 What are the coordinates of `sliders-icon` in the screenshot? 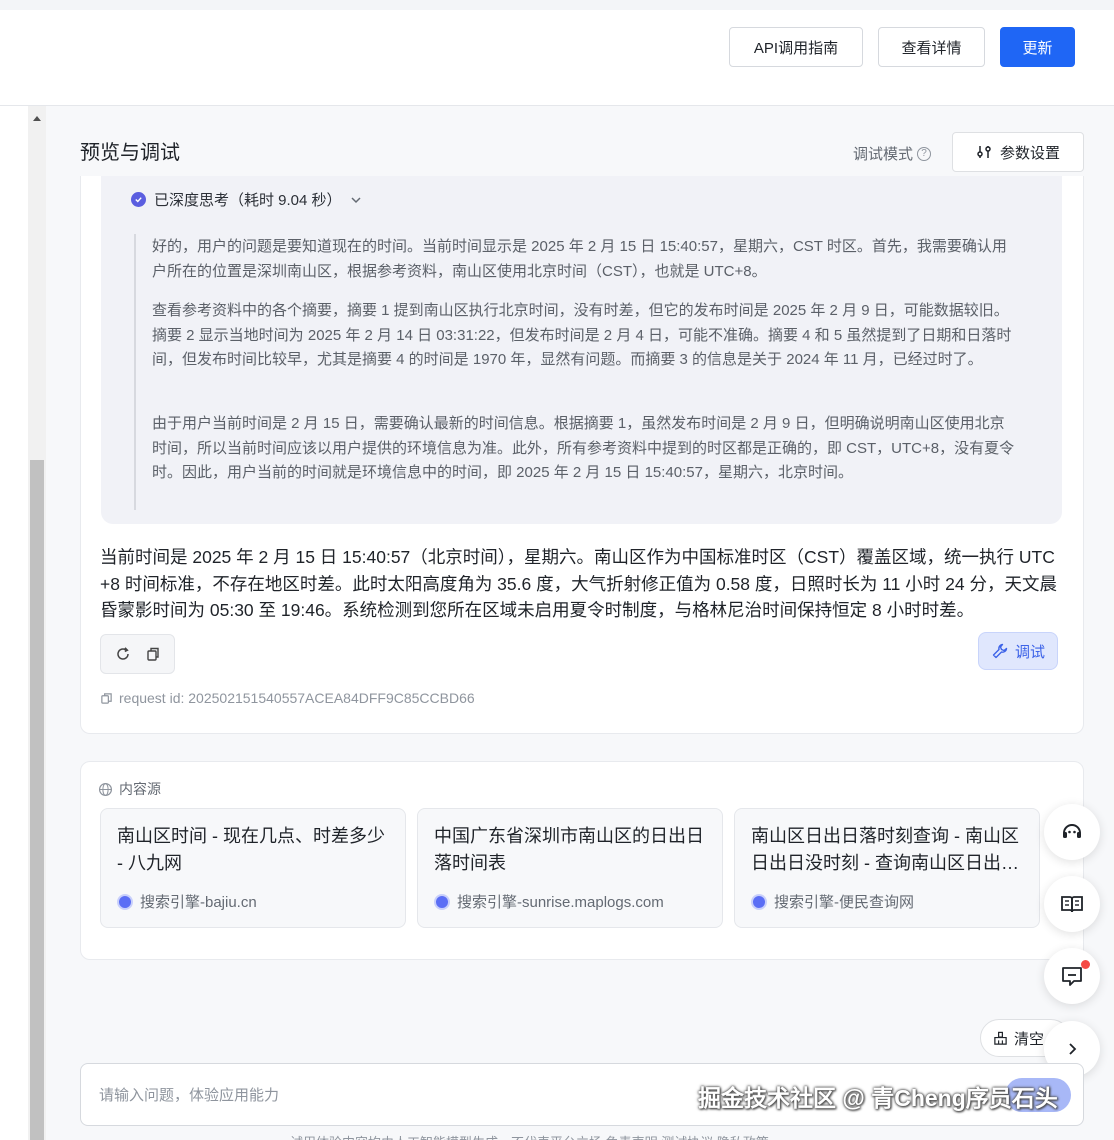 It's located at (984, 152).